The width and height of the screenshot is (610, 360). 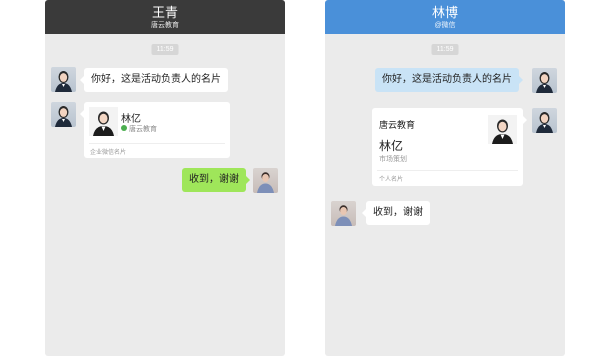 What do you see at coordinates (143, 129) in the screenshot?
I see `contact-org-label: 唐云教育` at bounding box center [143, 129].